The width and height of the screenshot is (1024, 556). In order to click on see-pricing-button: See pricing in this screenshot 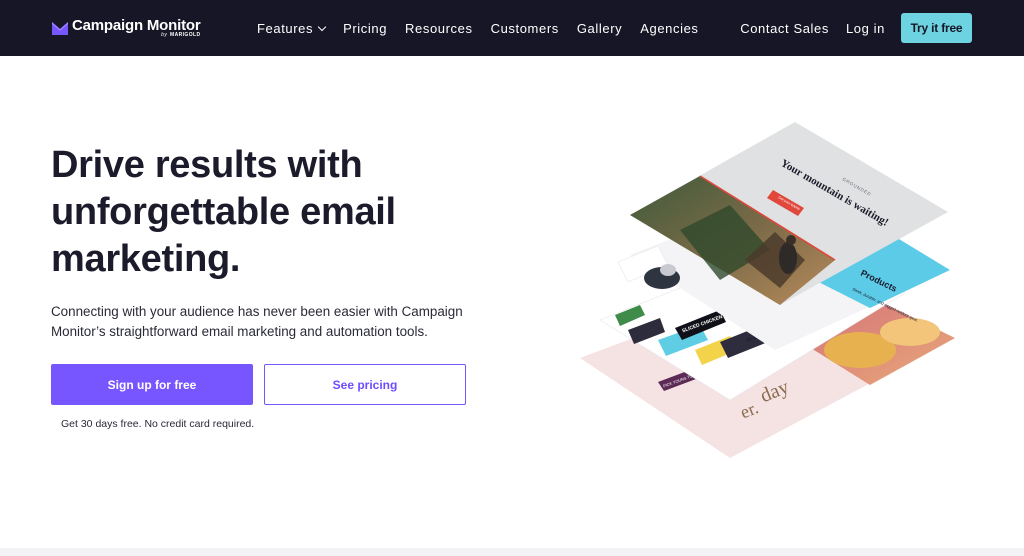, I will do `click(365, 384)`.